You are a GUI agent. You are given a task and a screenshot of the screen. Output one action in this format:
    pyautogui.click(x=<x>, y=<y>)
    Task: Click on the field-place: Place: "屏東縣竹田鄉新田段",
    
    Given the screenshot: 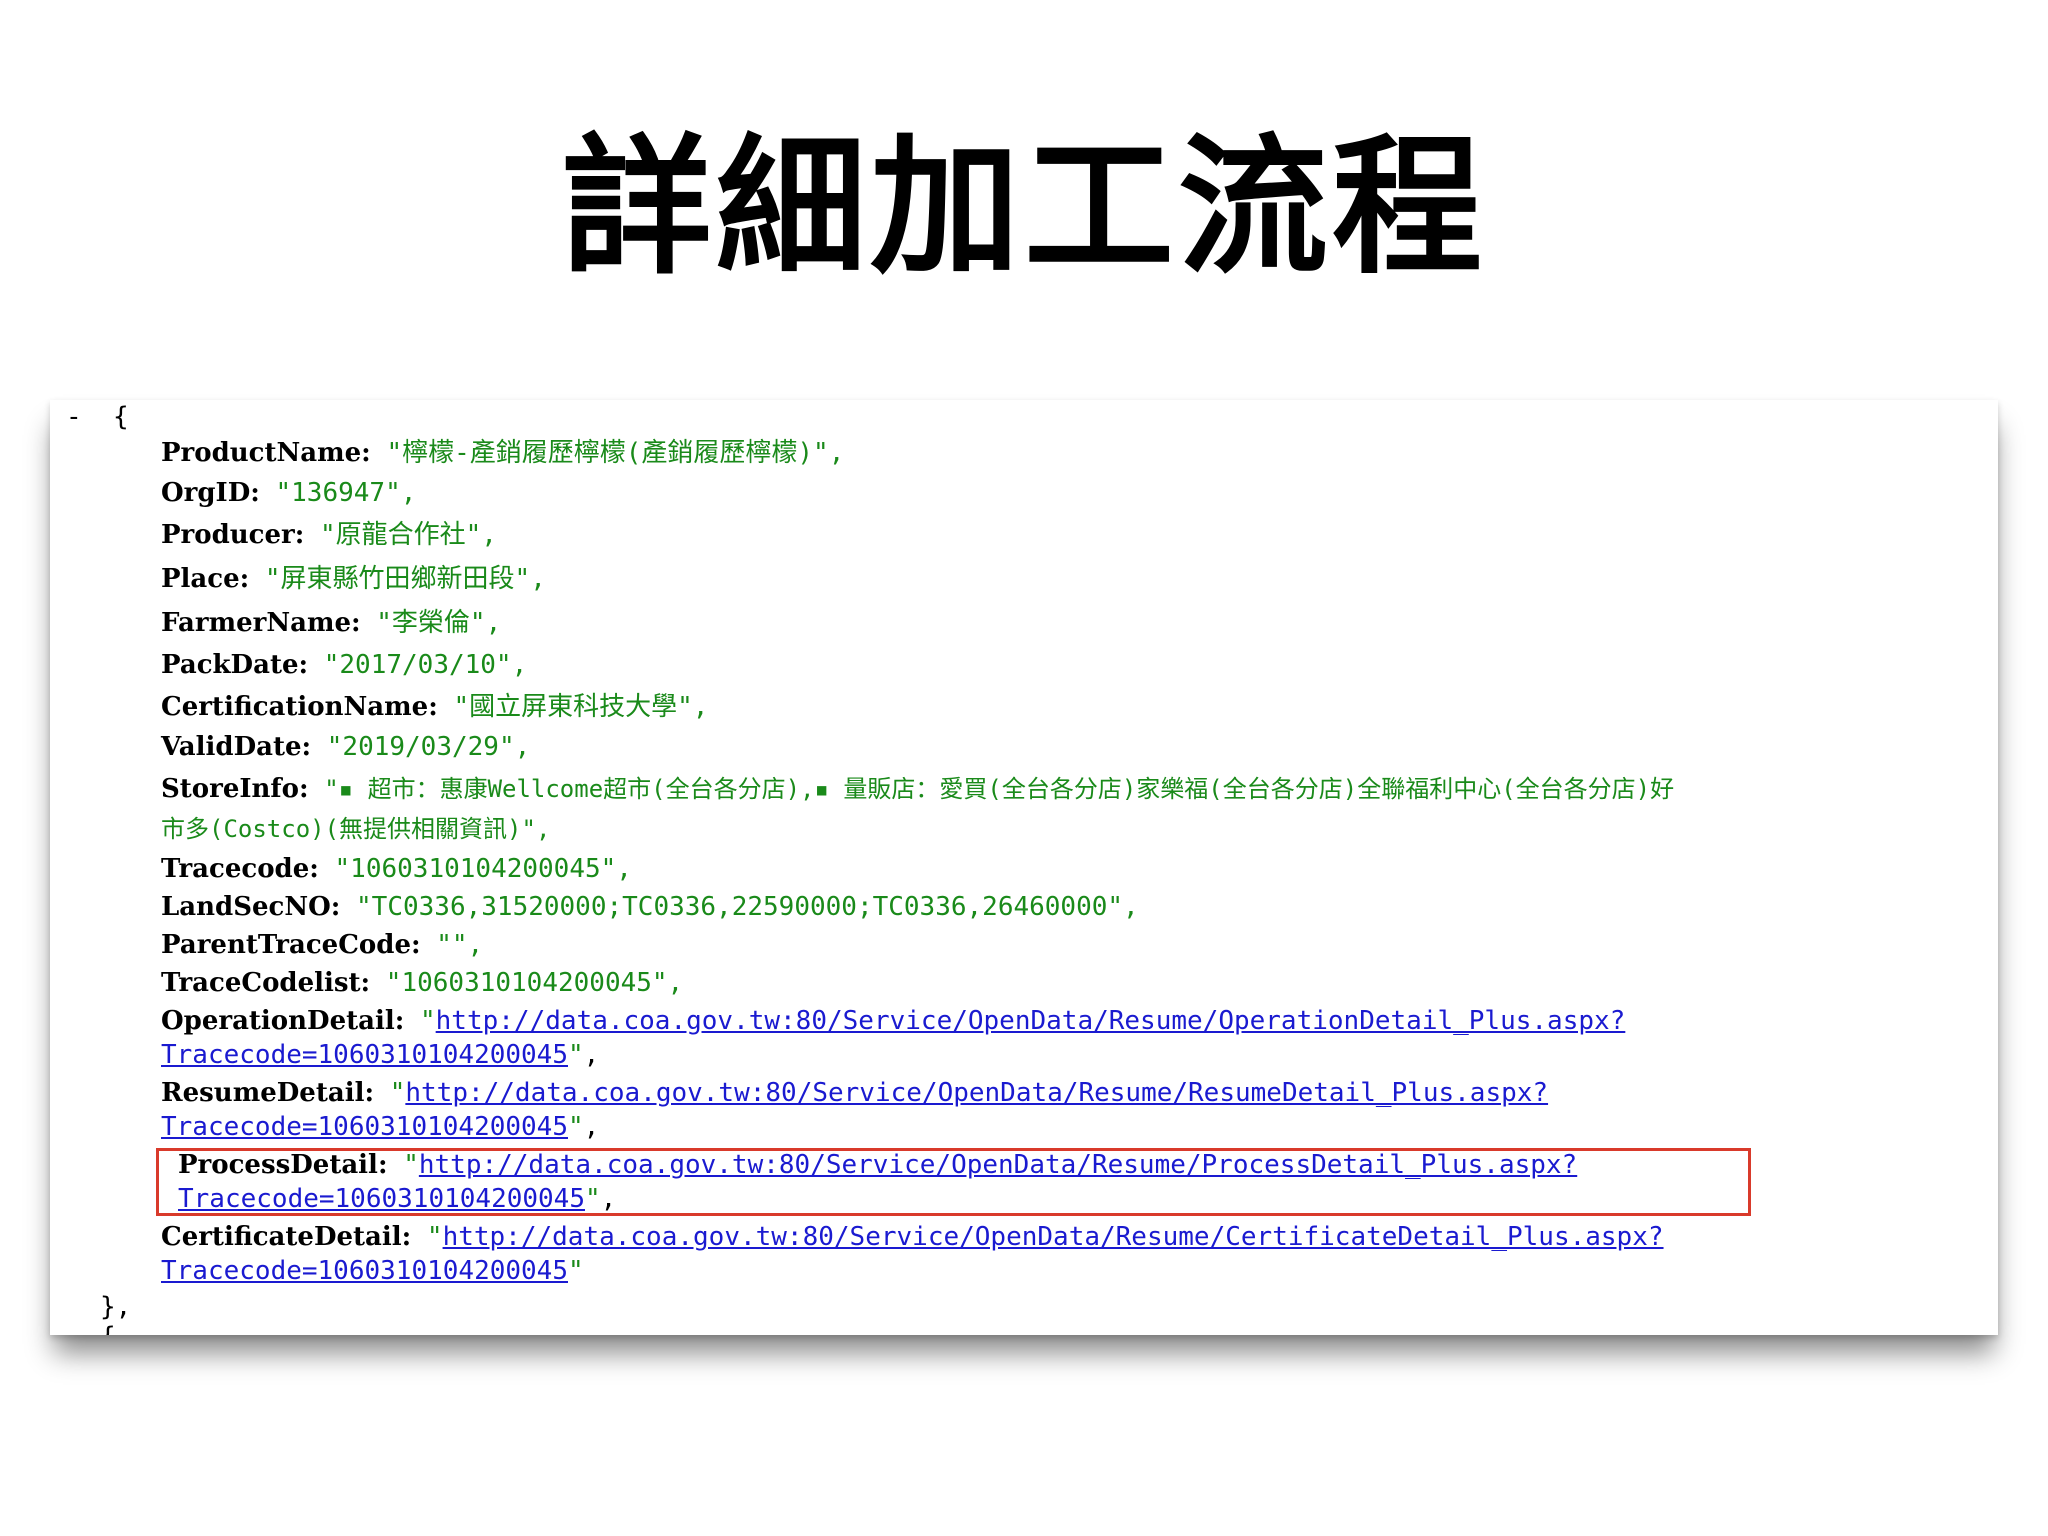 What is the action you would take?
    pyautogui.click(x=353, y=579)
    